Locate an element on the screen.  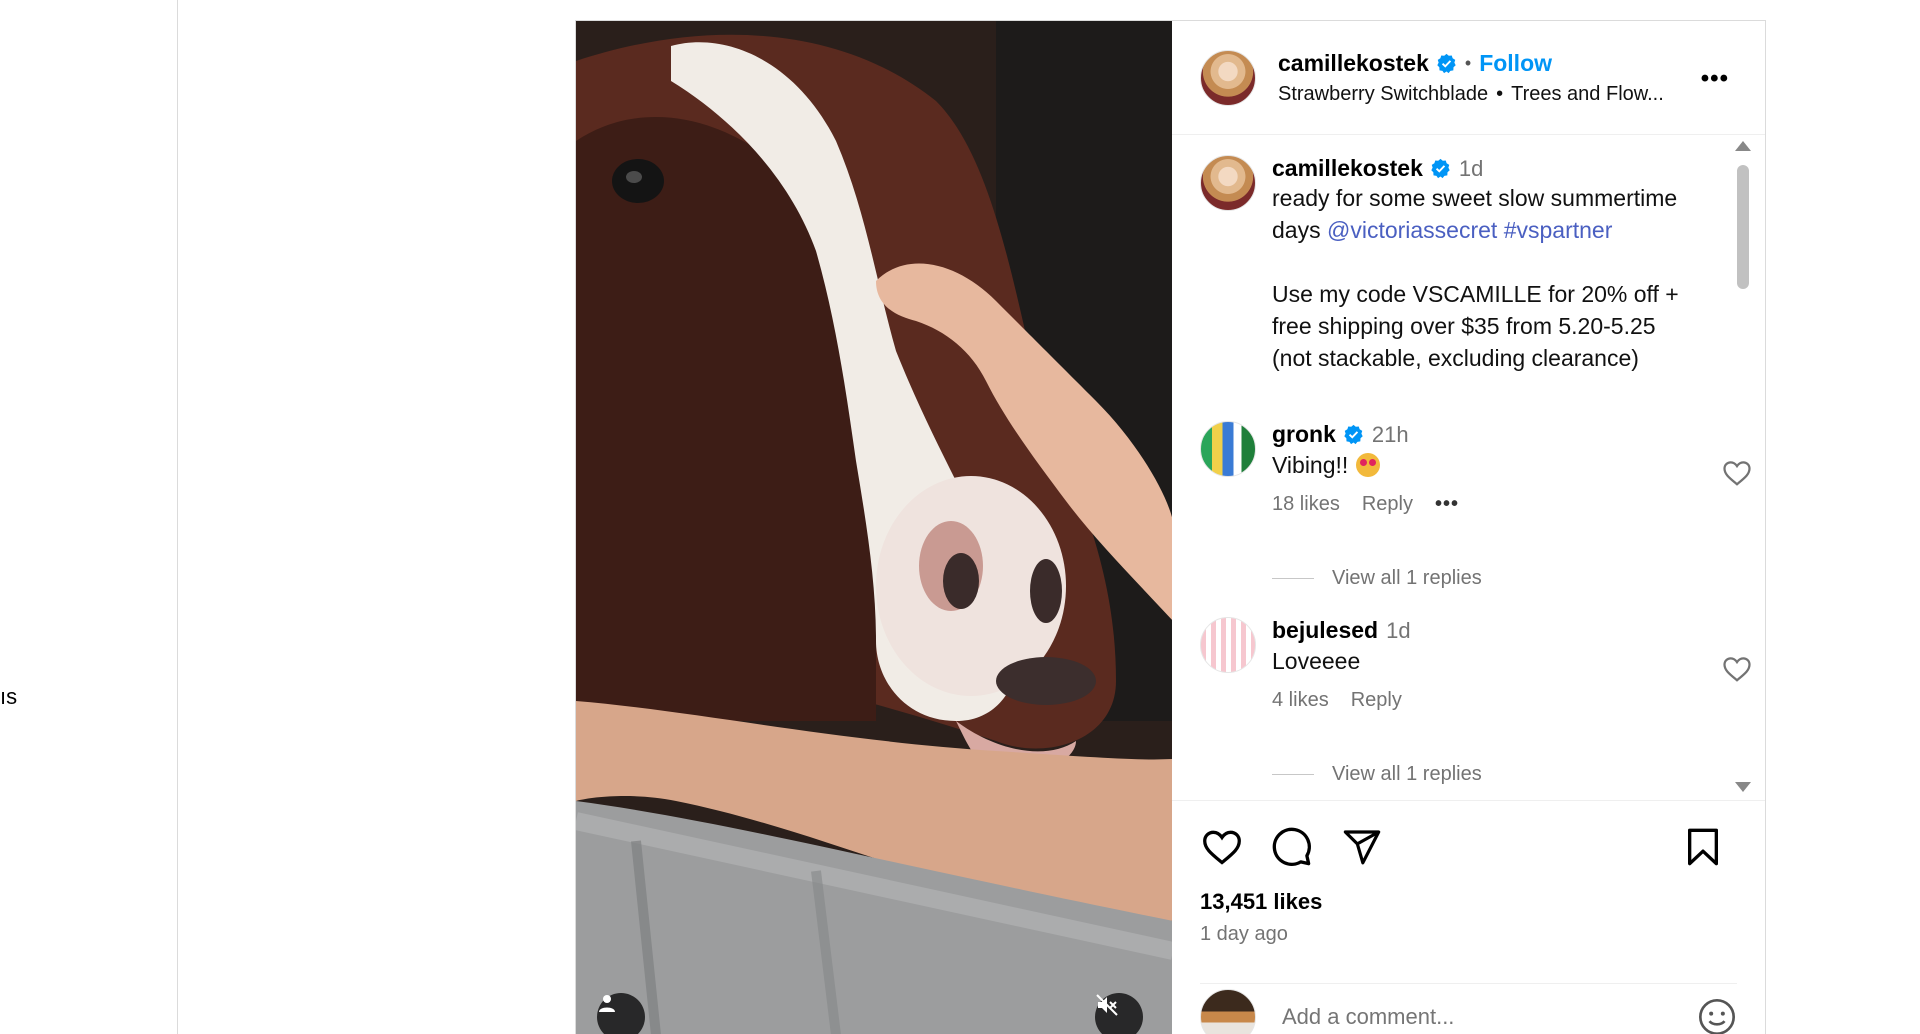
post-header-title-row: camillekostek • Follow is located at coordinates (1471, 63).